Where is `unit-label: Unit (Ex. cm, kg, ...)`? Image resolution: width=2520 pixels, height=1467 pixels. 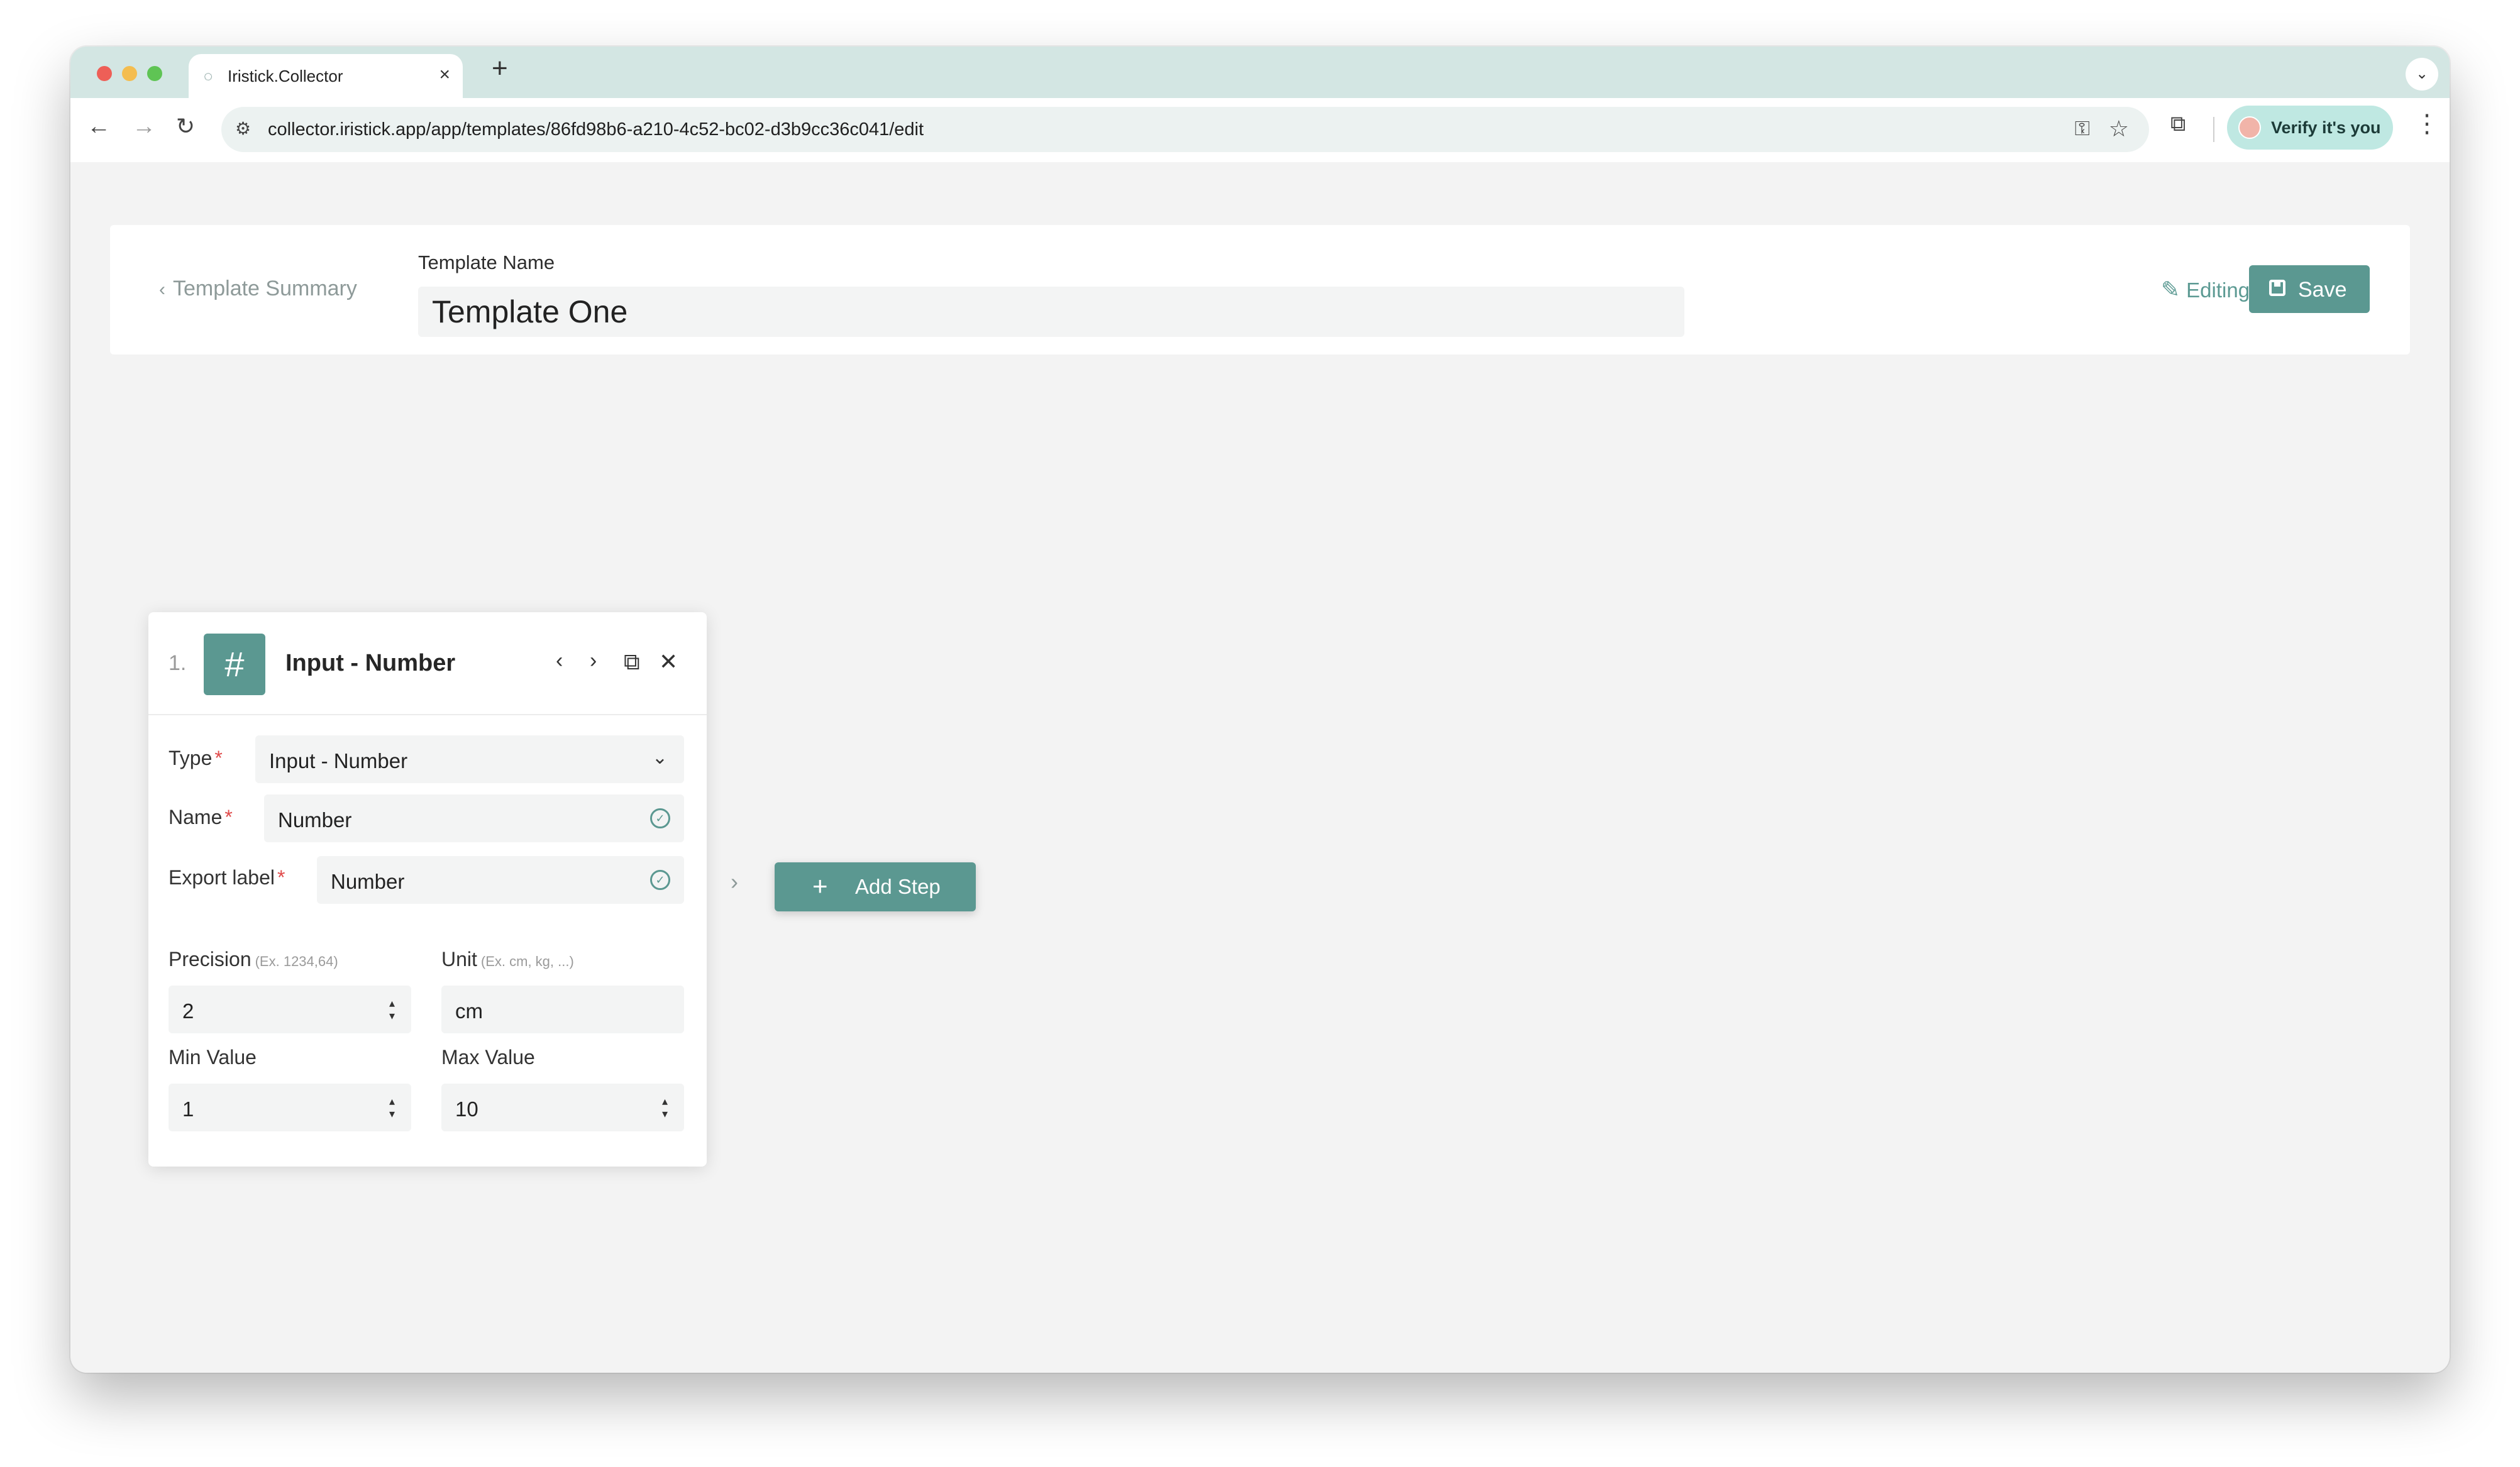 unit-label: Unit (Ex. cm, kg, ...) is located at coordinates (507, 960).